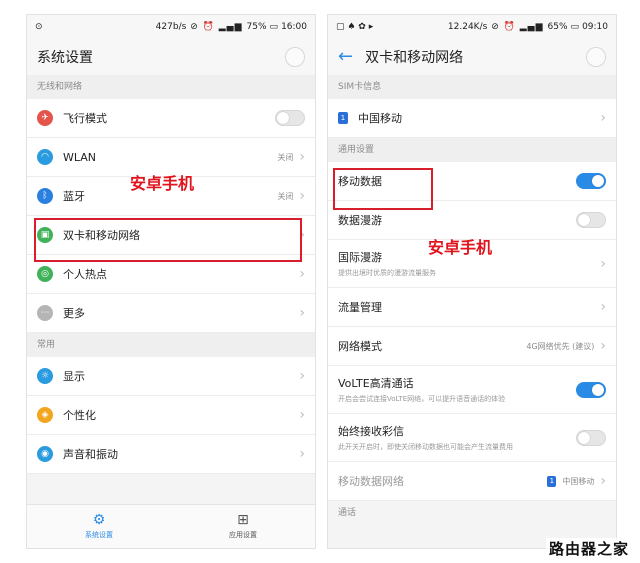 This screenshot has height=563, width=640. Describe the element at coordinates (45, 157) in the screenshot. I see `wifi-icon: ◠` at that location.